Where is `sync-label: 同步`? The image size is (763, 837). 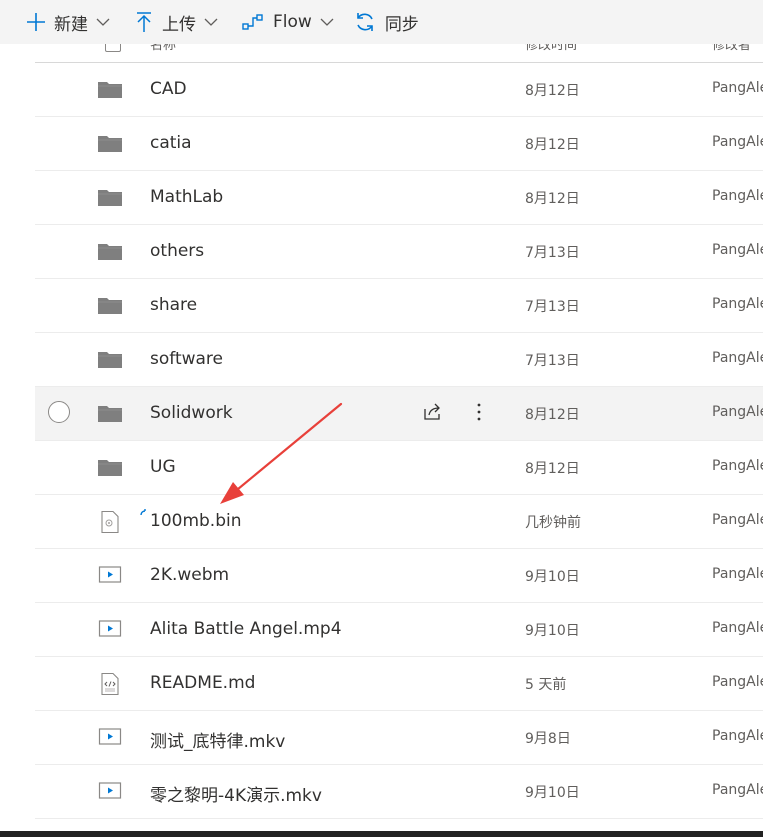 sync-label: 同步 is located at coordinates (401, 24).